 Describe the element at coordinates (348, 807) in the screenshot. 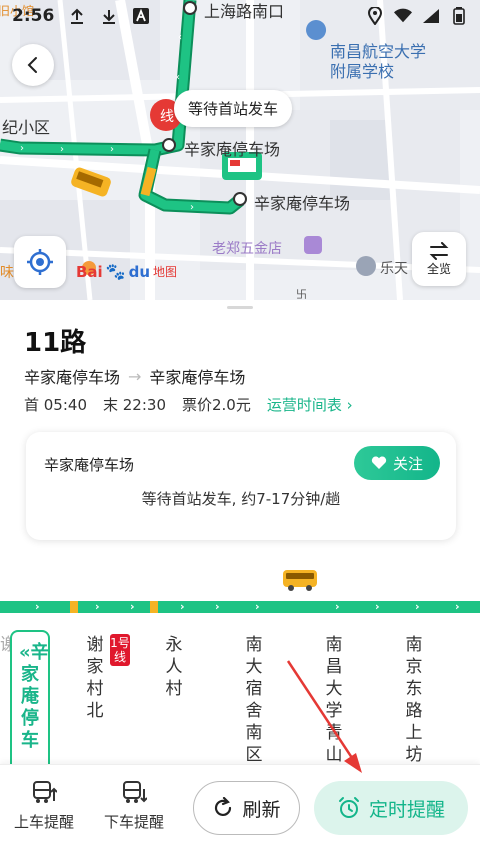

I see `alarm-clock-icon` at that location.